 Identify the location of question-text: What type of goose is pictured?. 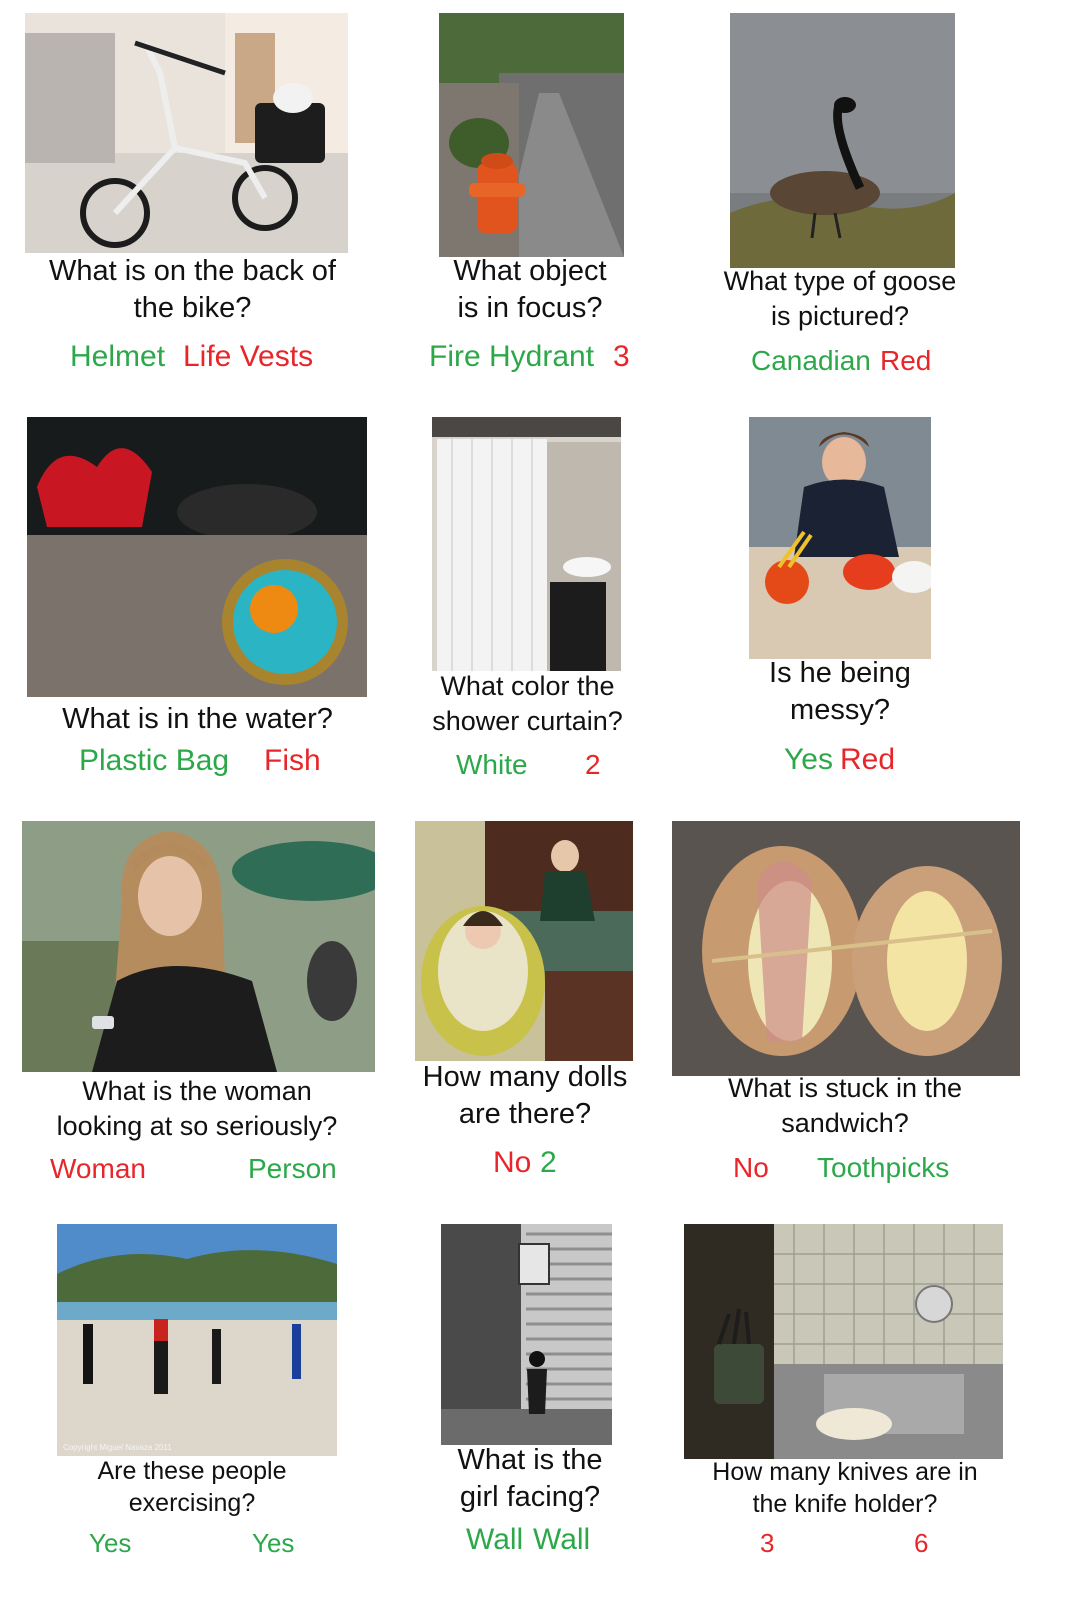
(840, 298).